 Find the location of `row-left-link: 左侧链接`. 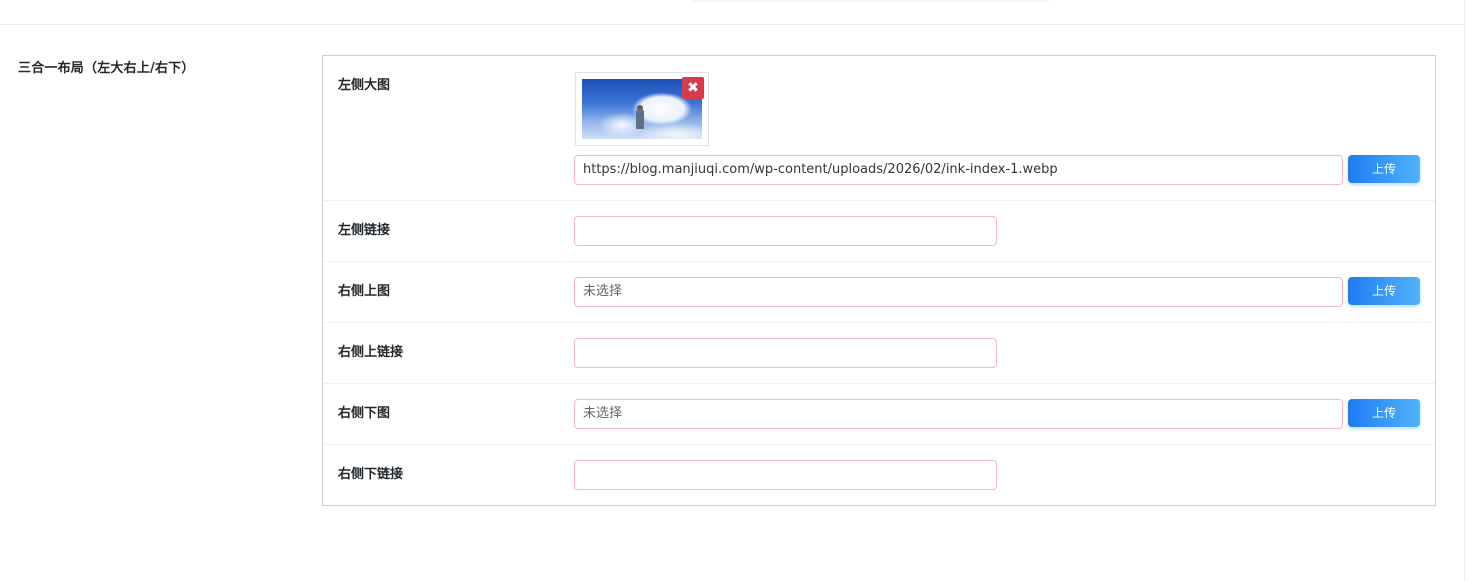

row-left-link: 左侧链接 is located at coordinates (879, 231).